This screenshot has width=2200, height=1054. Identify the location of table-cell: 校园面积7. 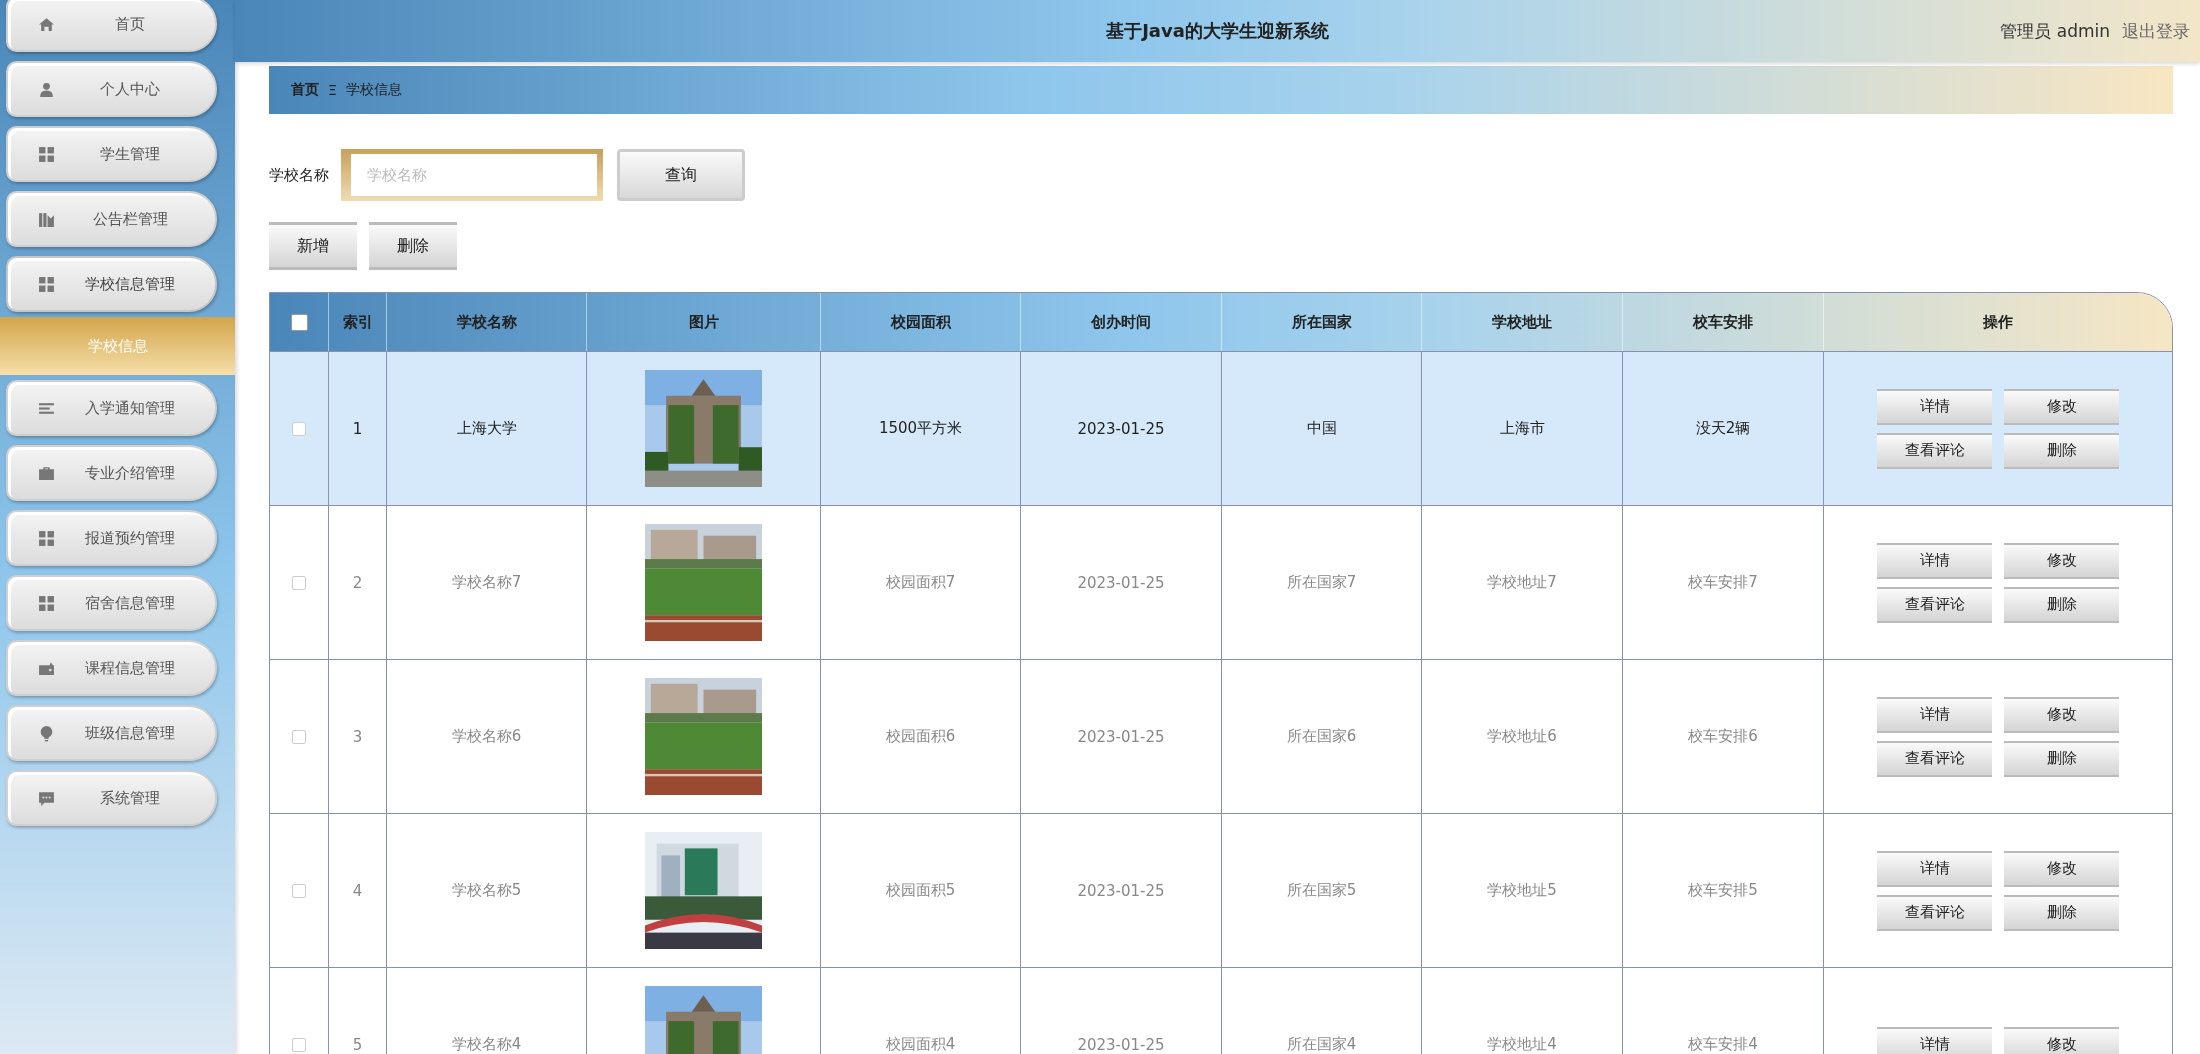
(920, 582).